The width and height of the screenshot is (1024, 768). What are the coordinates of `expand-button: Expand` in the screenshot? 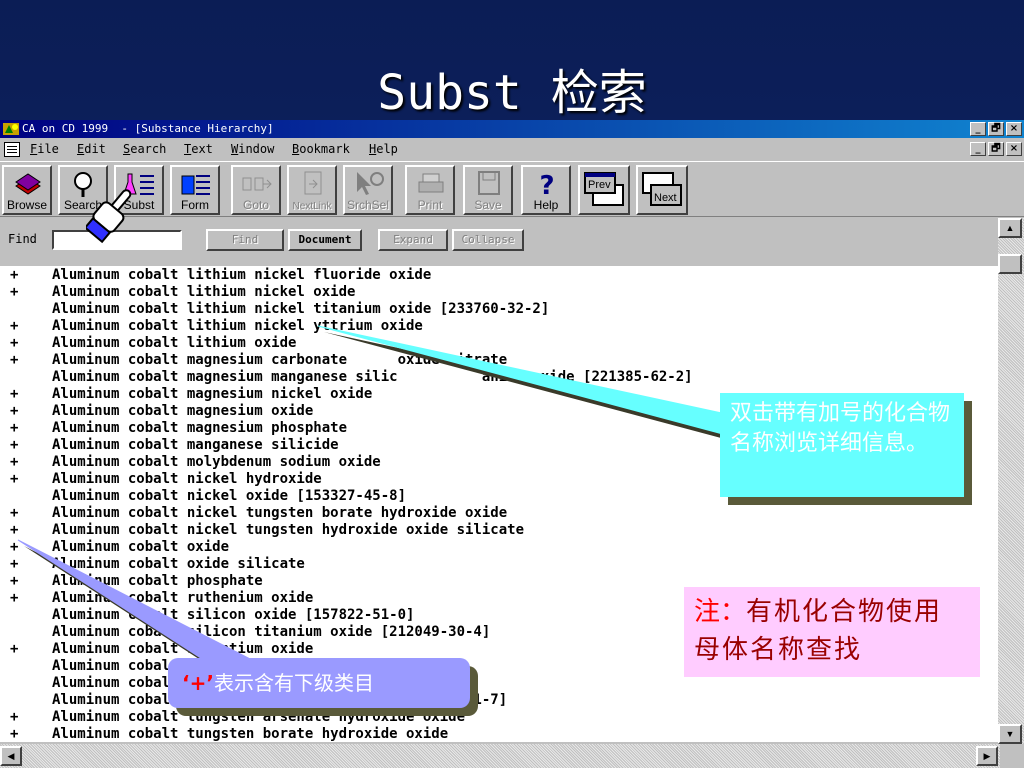 It's located at (413, 240).